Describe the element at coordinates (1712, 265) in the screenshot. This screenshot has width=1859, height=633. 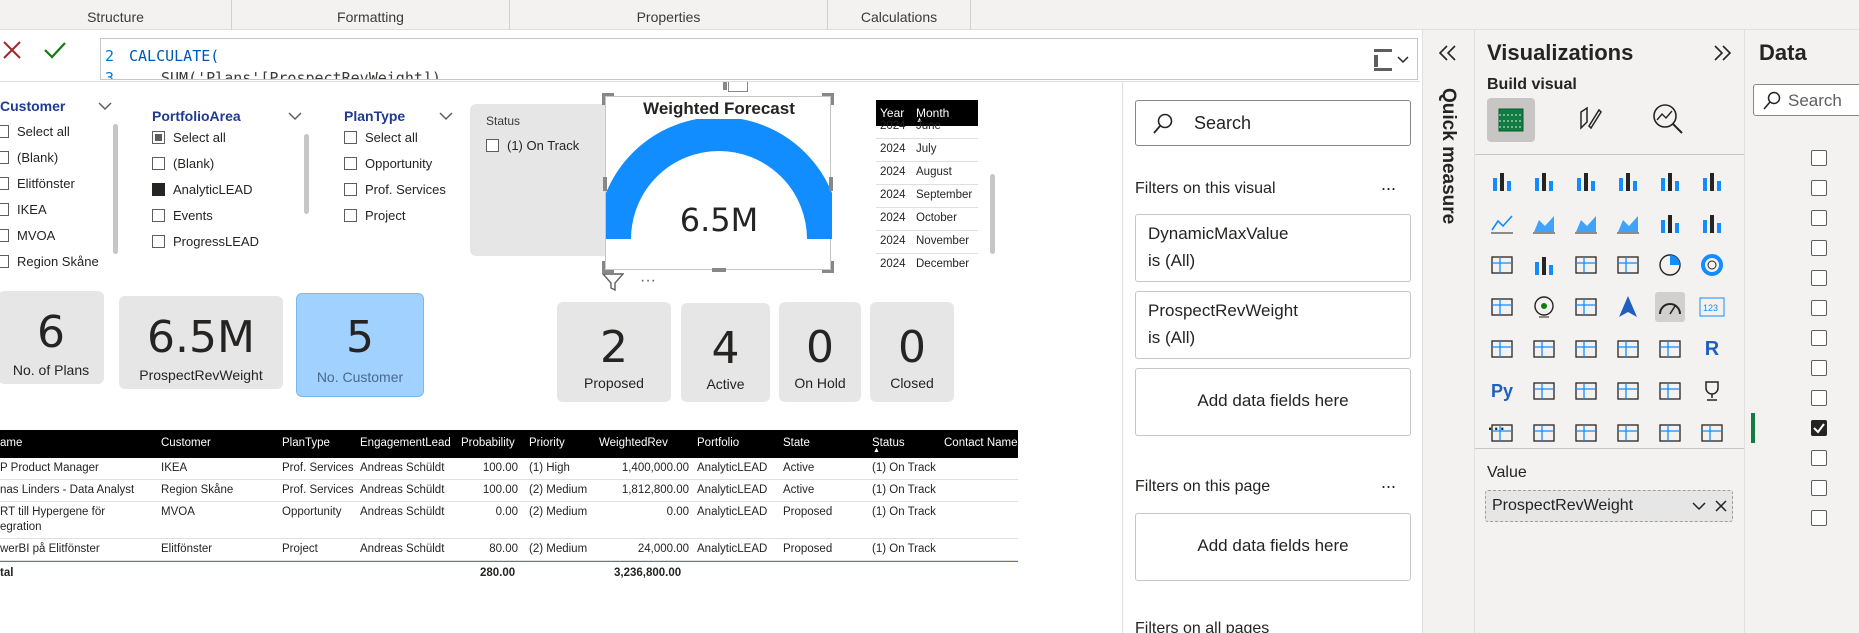
I see `donut-chart-icon` at that location.